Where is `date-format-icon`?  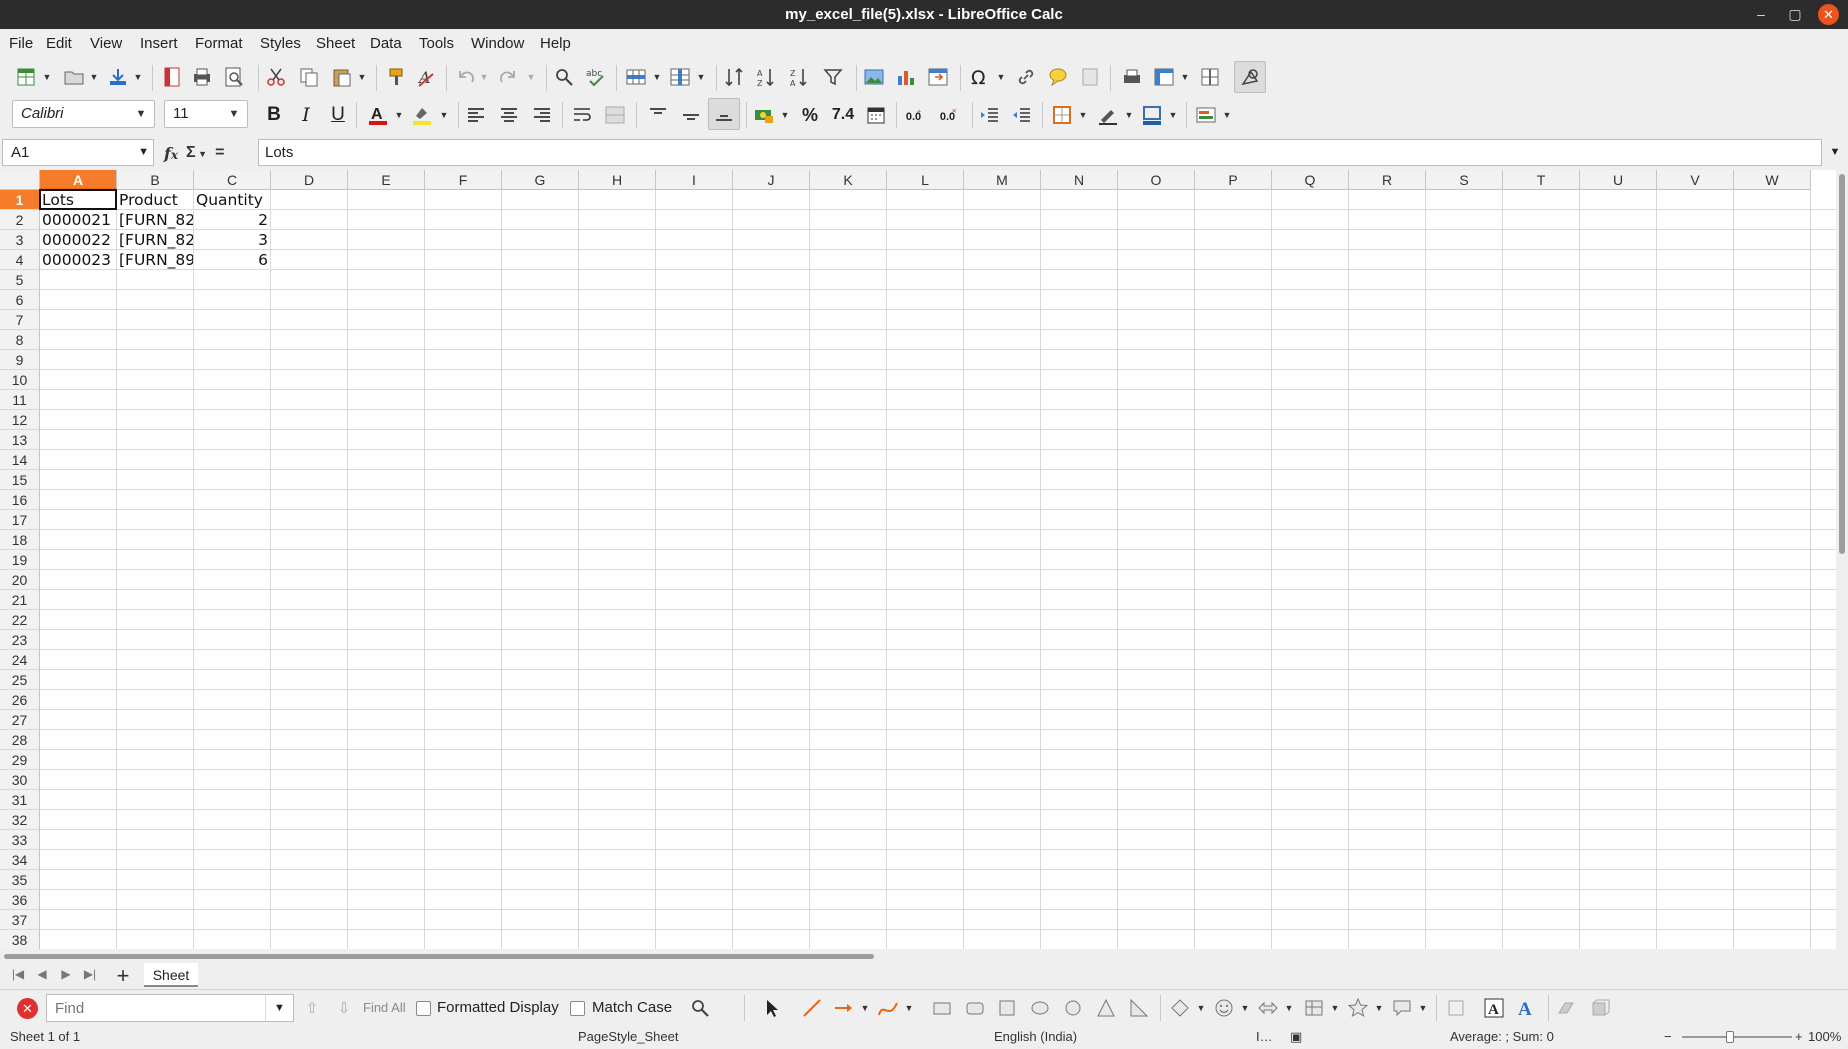
date-format-icon is located at coordinates (876, 115).